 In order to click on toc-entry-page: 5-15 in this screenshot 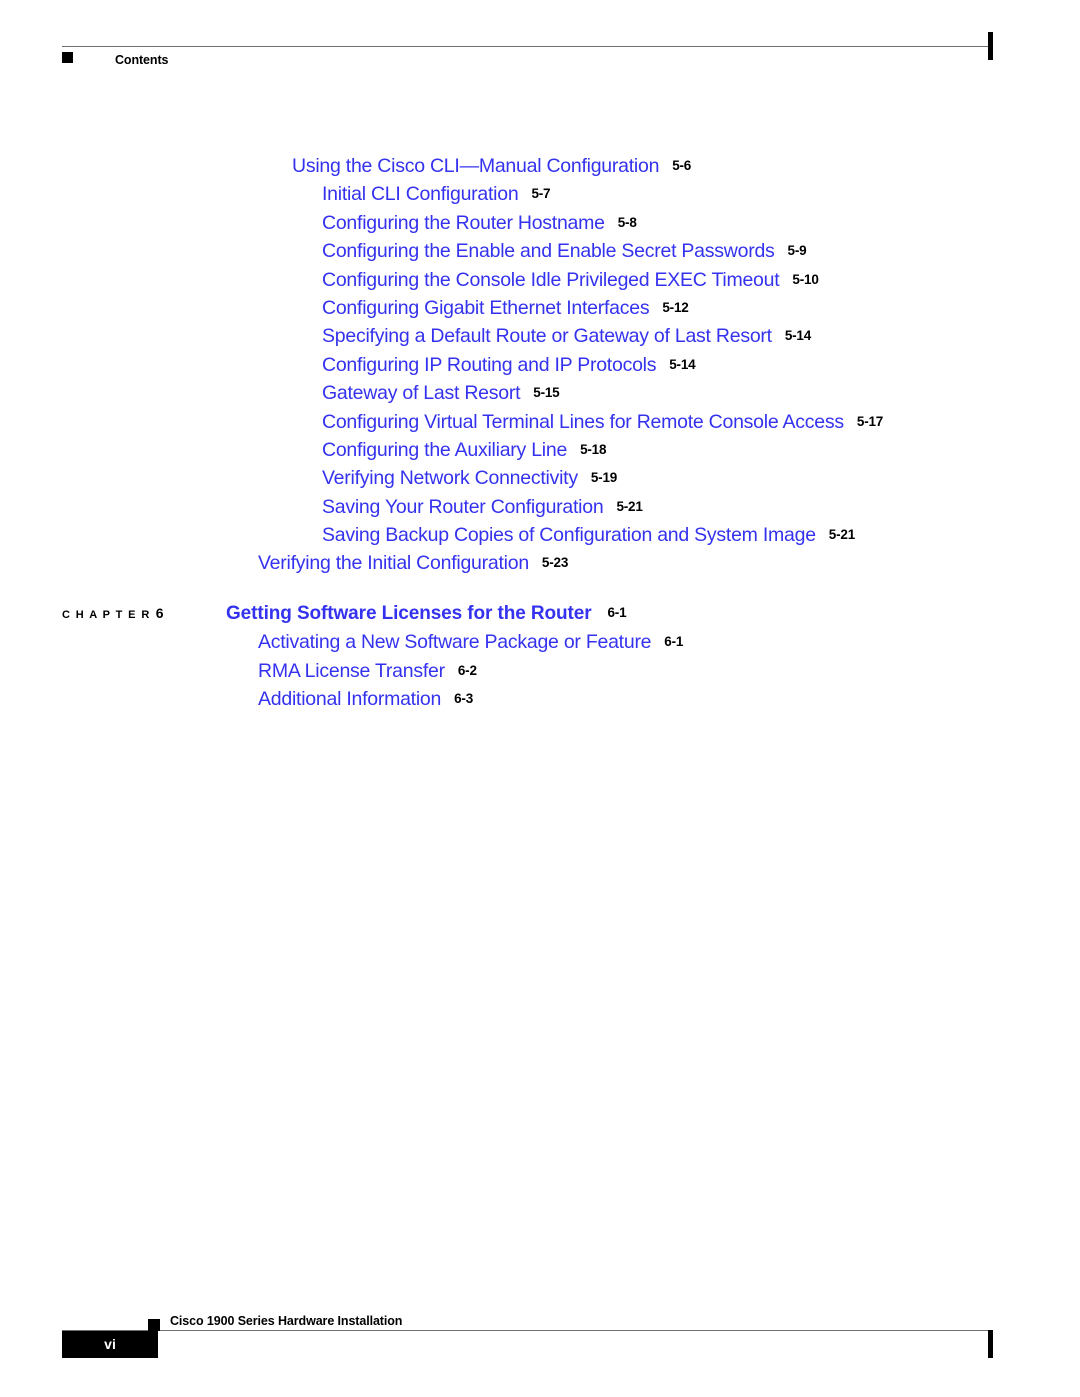, I will do `click(546, 393)`.